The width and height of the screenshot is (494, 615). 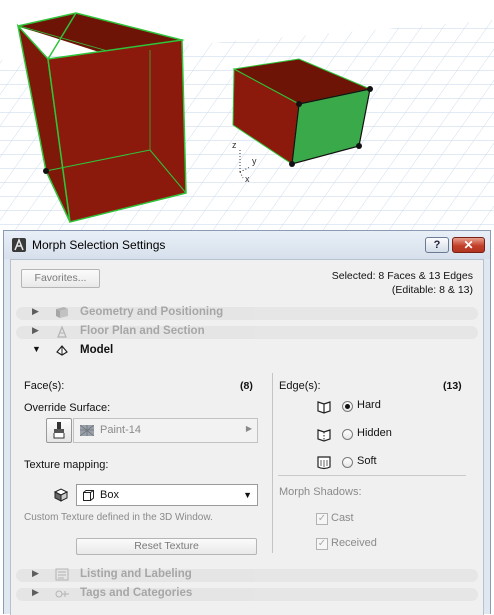 What do you see at coordinates (372, 475) in the screenshot?
I see `edges-separator` at bounding box center [372, 475].